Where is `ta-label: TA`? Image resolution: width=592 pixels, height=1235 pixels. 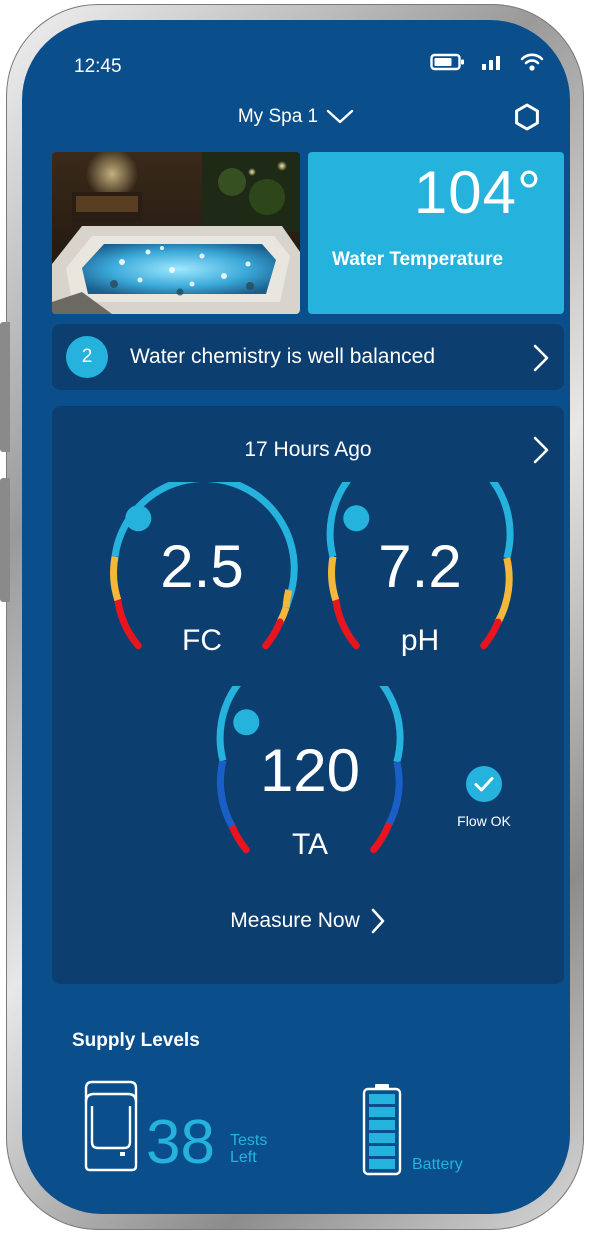 ta-label: TA is located at coordinates (310, 844).